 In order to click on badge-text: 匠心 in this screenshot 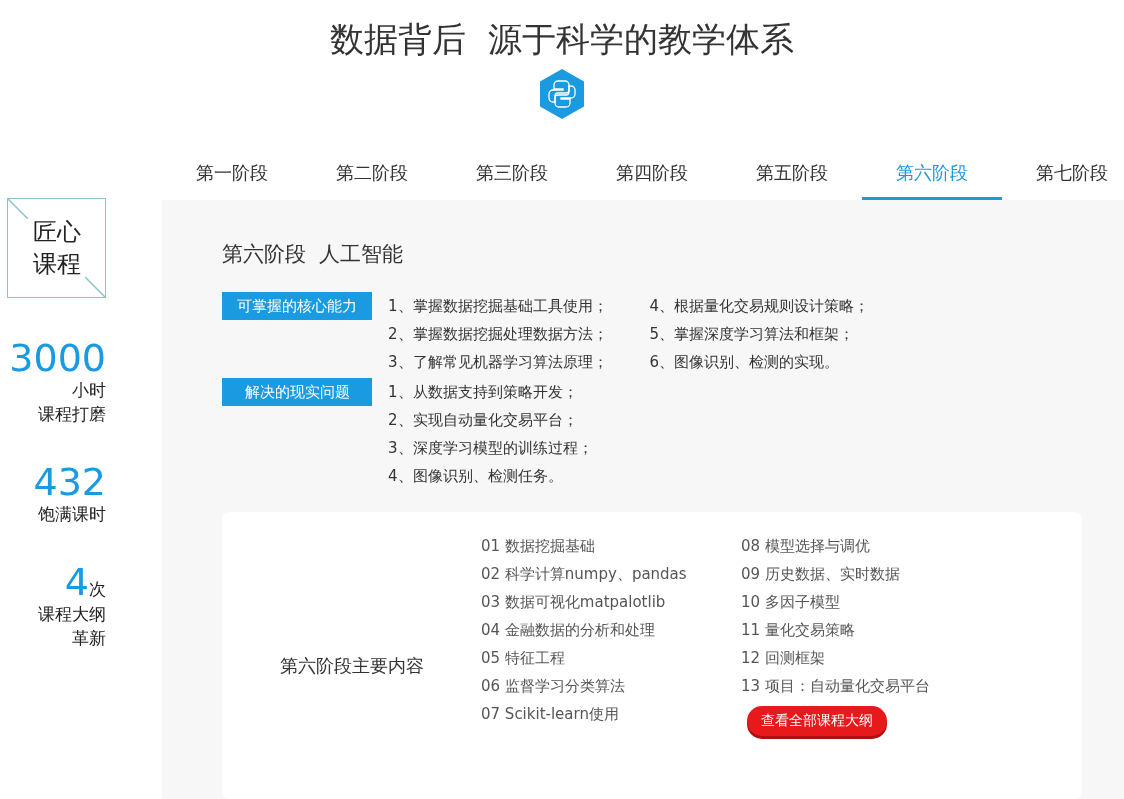, I will do `click(56, 232)`.